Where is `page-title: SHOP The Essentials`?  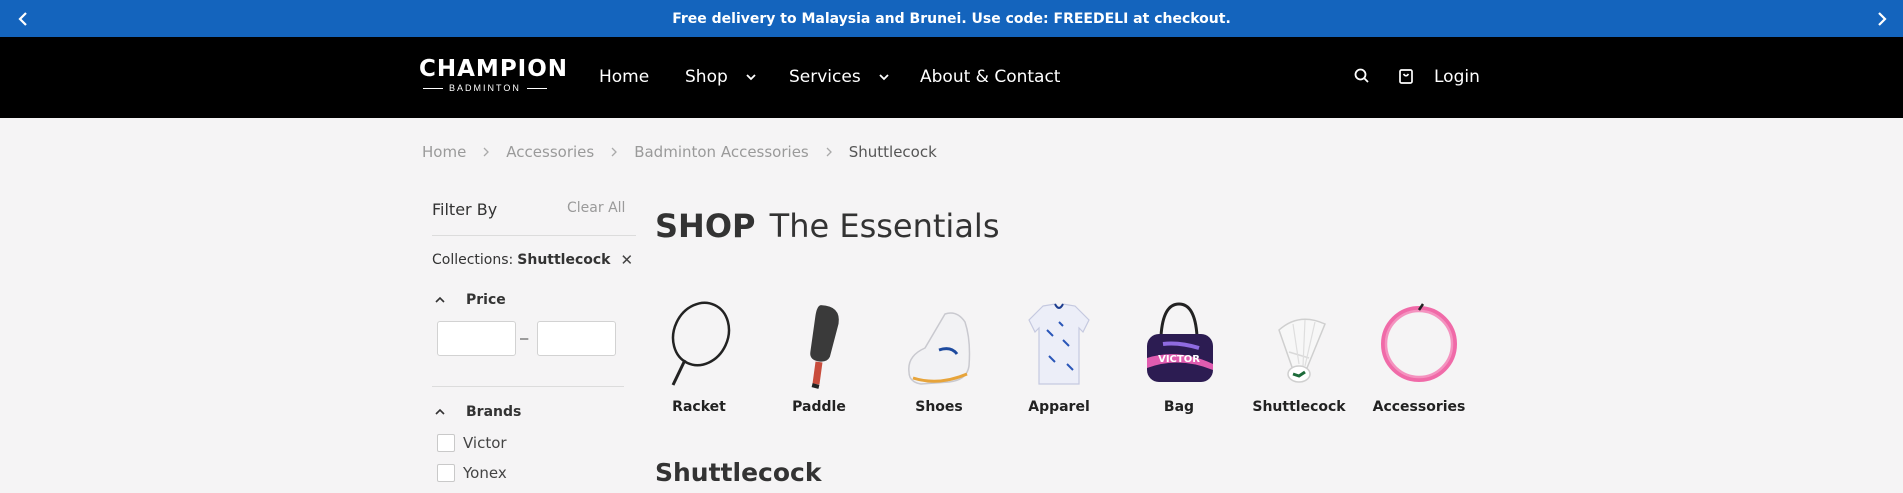 page-title: SHOP The Essentials is located at coordinates (827, 226).